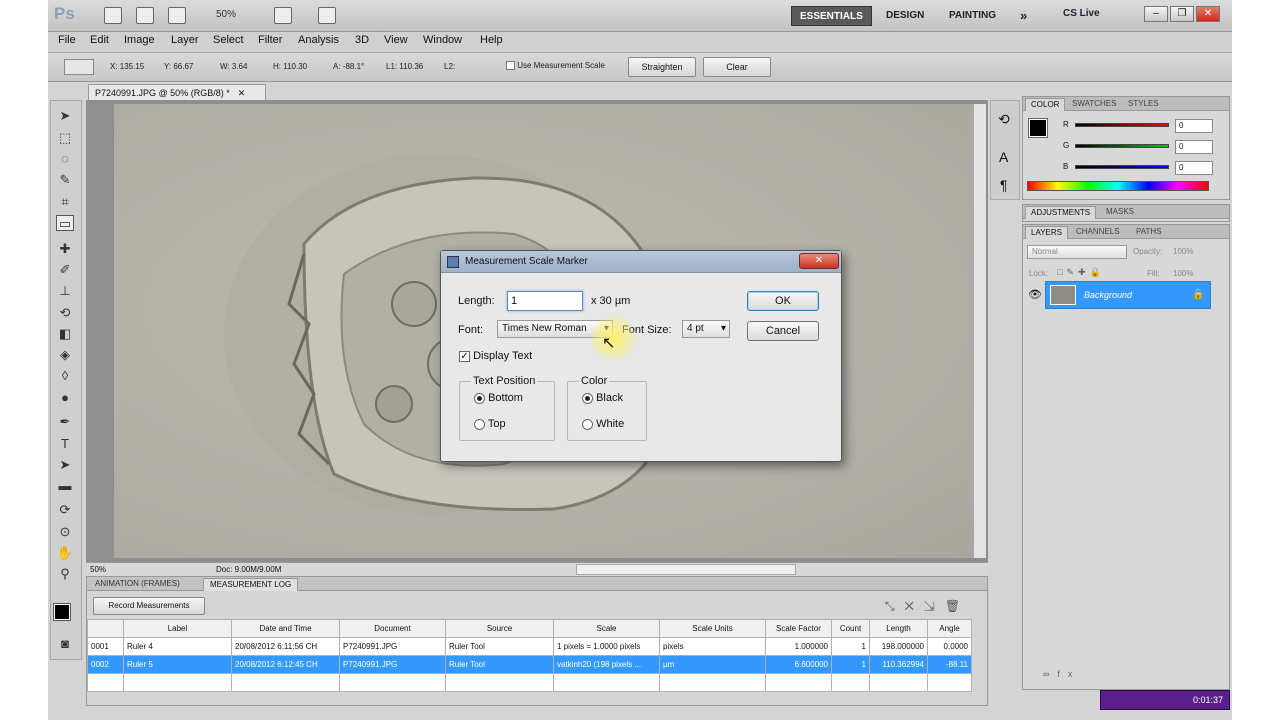 Image resolution: width=1280 pixels, height=720 pixels. I want to click on paint-bucket-icon: ◈, so click(65, 355).